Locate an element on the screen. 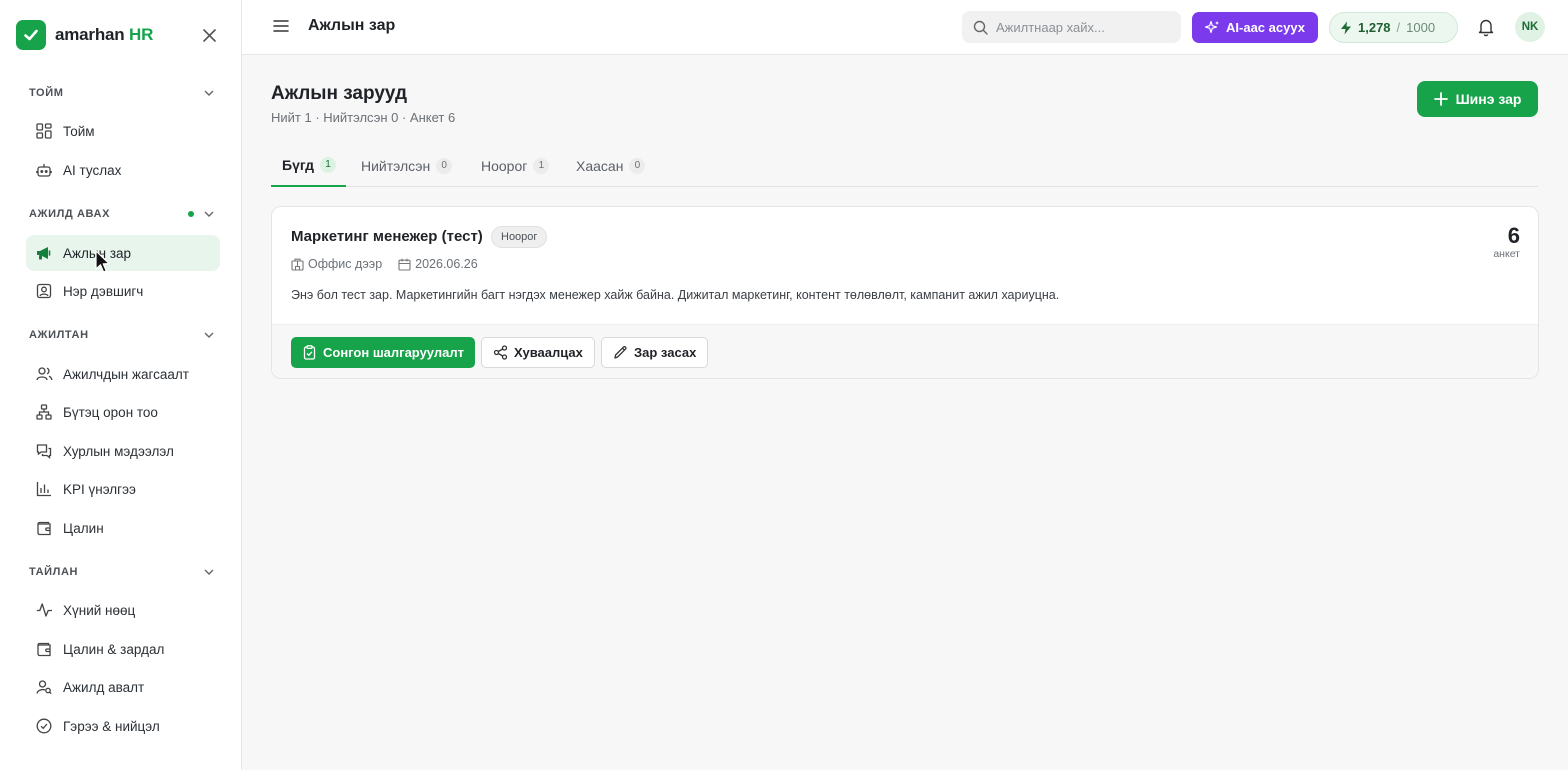 Image resolution: width=1568 pixels, height=770 pixels. sidebar-item-hiring-report: Ажилд авалт is located at coordinates (123, 687).